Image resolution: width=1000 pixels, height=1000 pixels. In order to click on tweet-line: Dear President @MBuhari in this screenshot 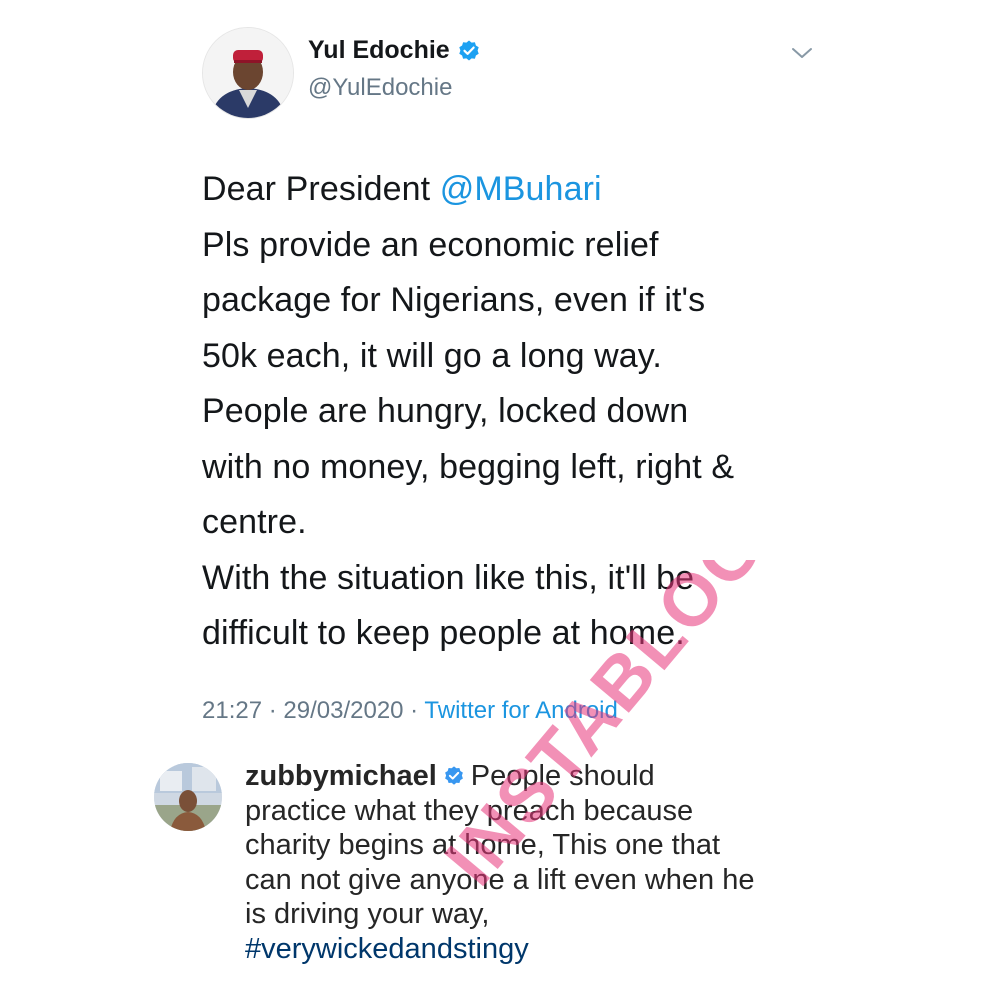, I will do `click(522, 190)`.